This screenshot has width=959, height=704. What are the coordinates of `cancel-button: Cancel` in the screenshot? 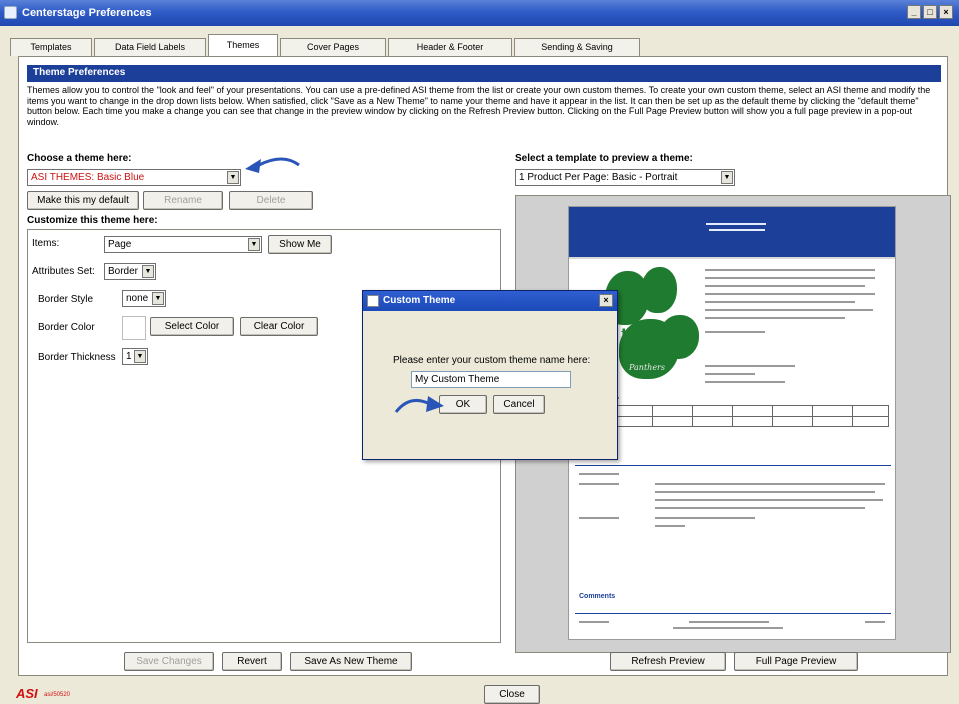 It's located at (519, 404).